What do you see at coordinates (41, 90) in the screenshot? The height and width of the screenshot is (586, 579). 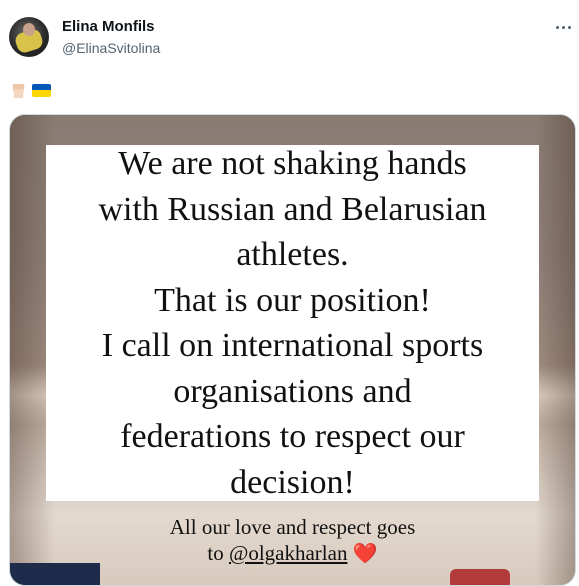 I see `ukraine-flag-icon` at bounding box center [41, 90].